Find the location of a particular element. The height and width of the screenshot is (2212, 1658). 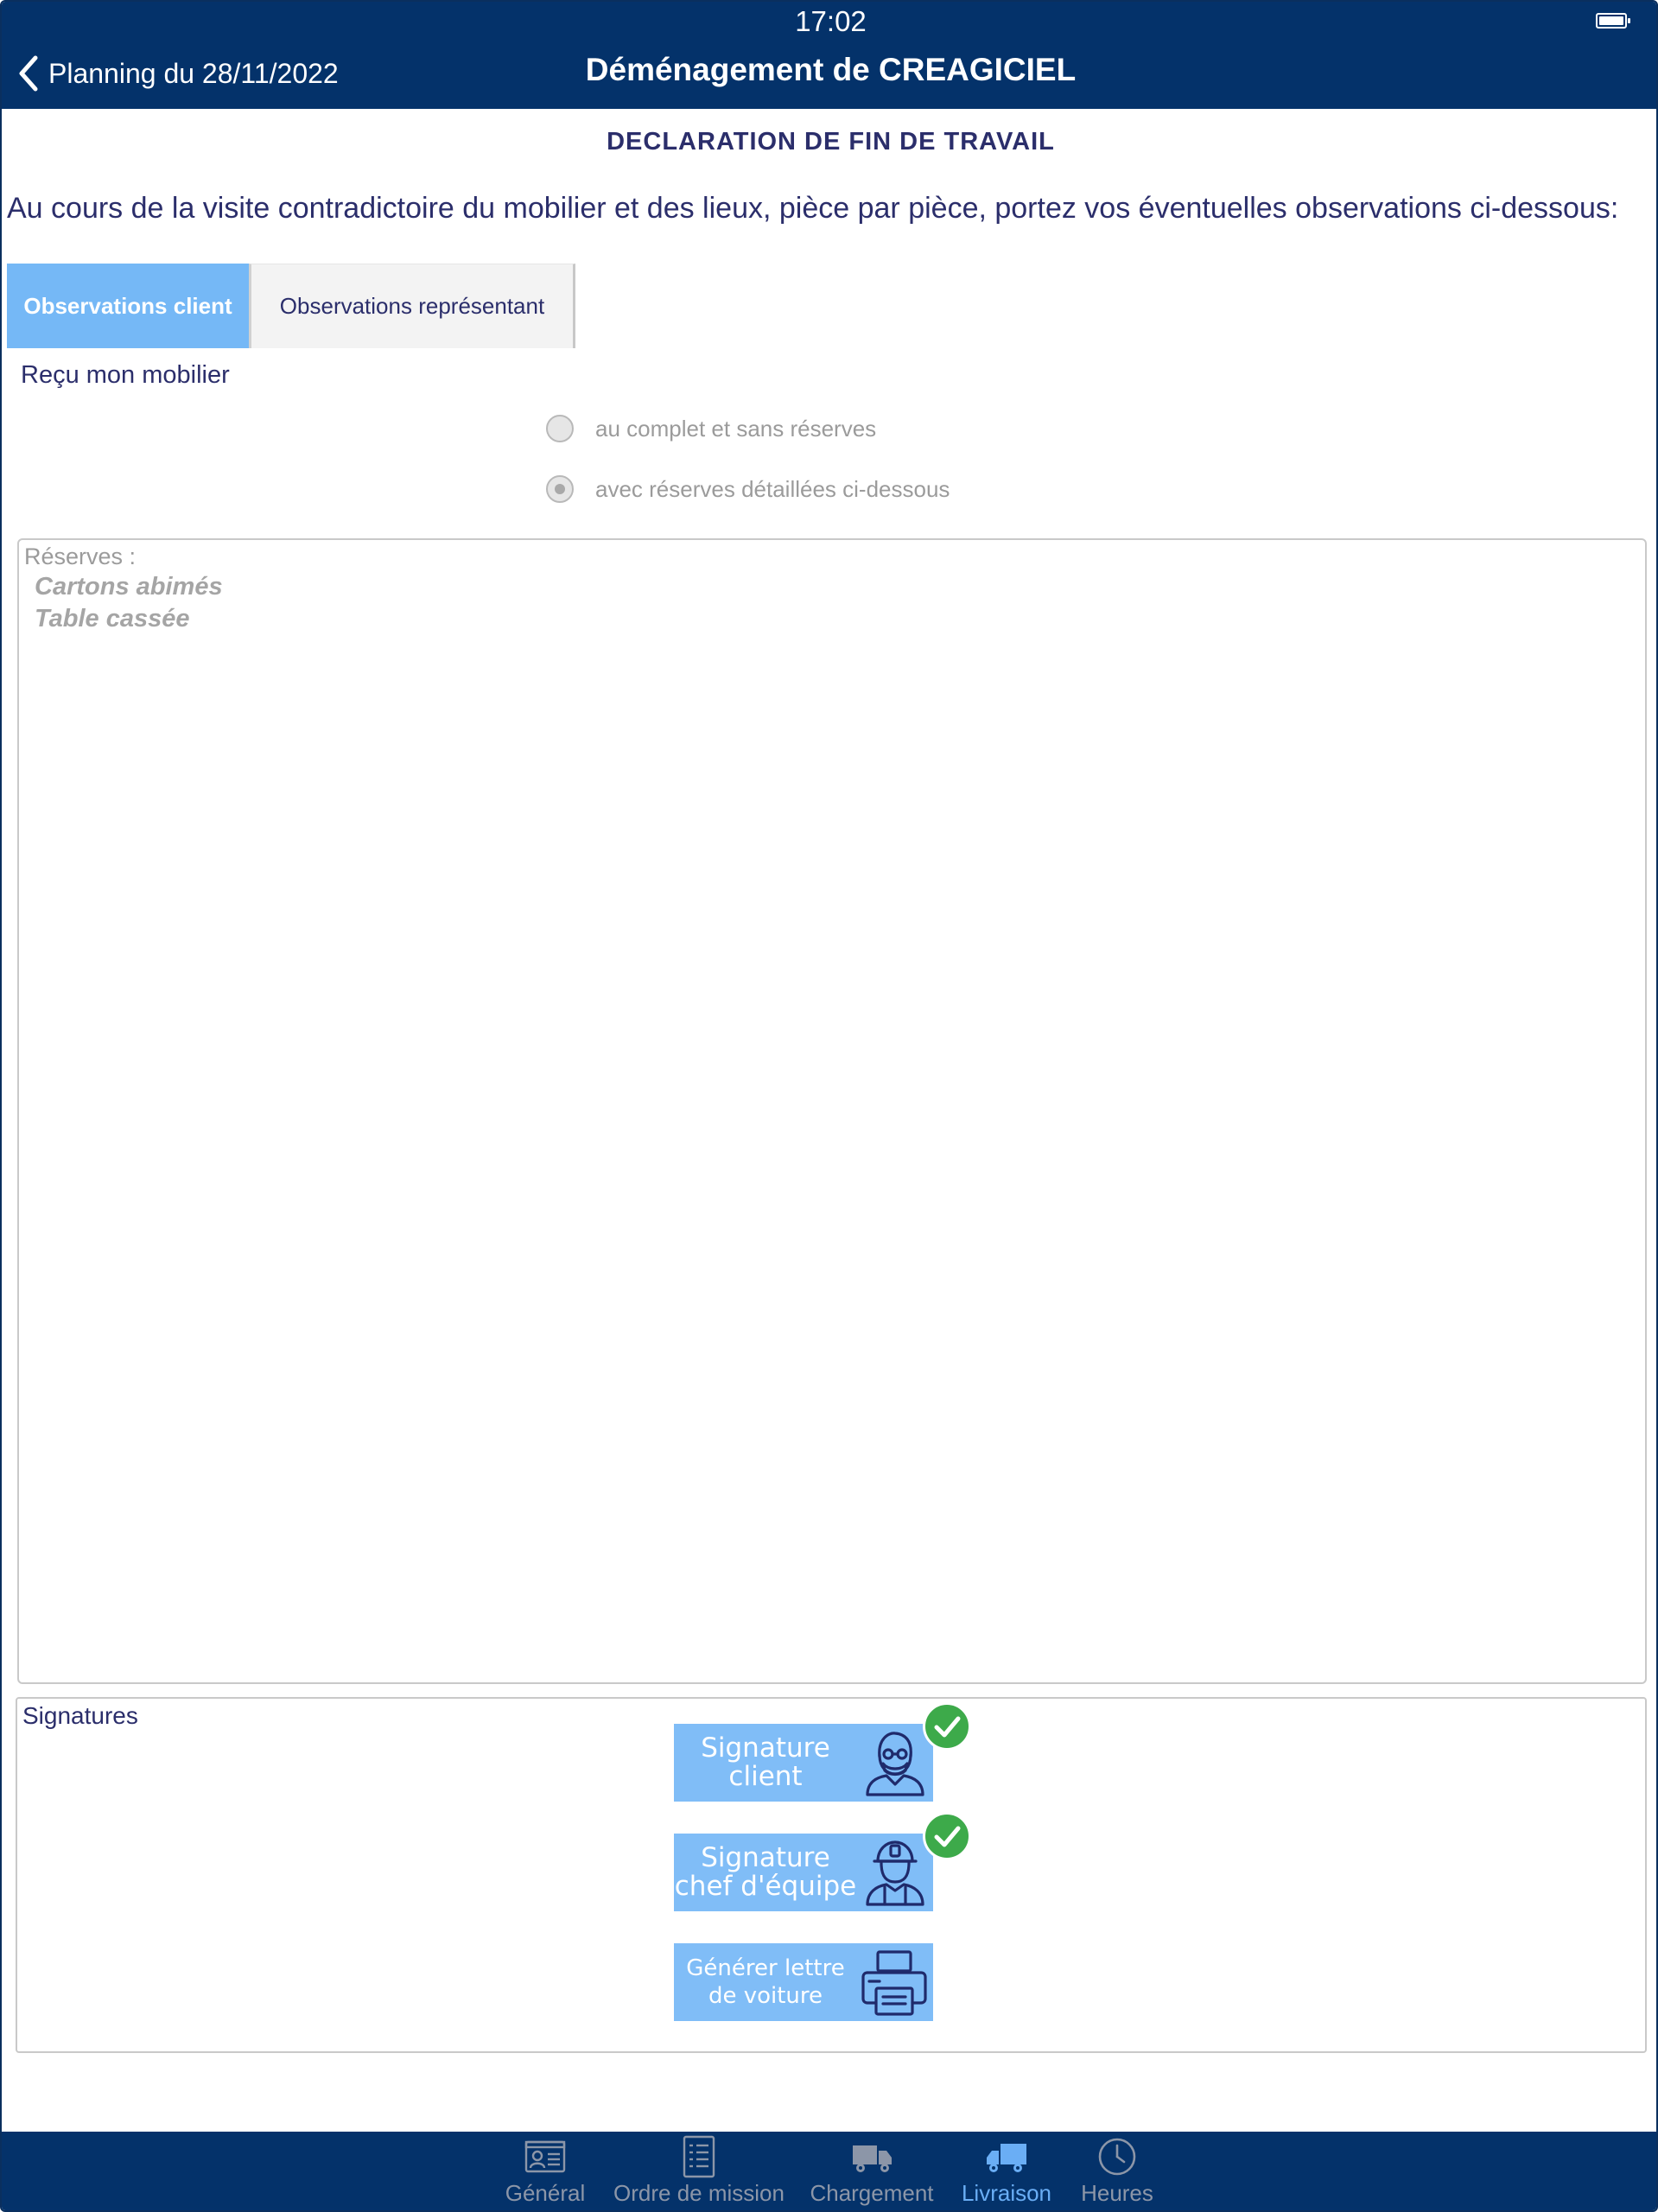

generate-letter-label: Générer lettre de voiture is located at coordinates (765, 1982).